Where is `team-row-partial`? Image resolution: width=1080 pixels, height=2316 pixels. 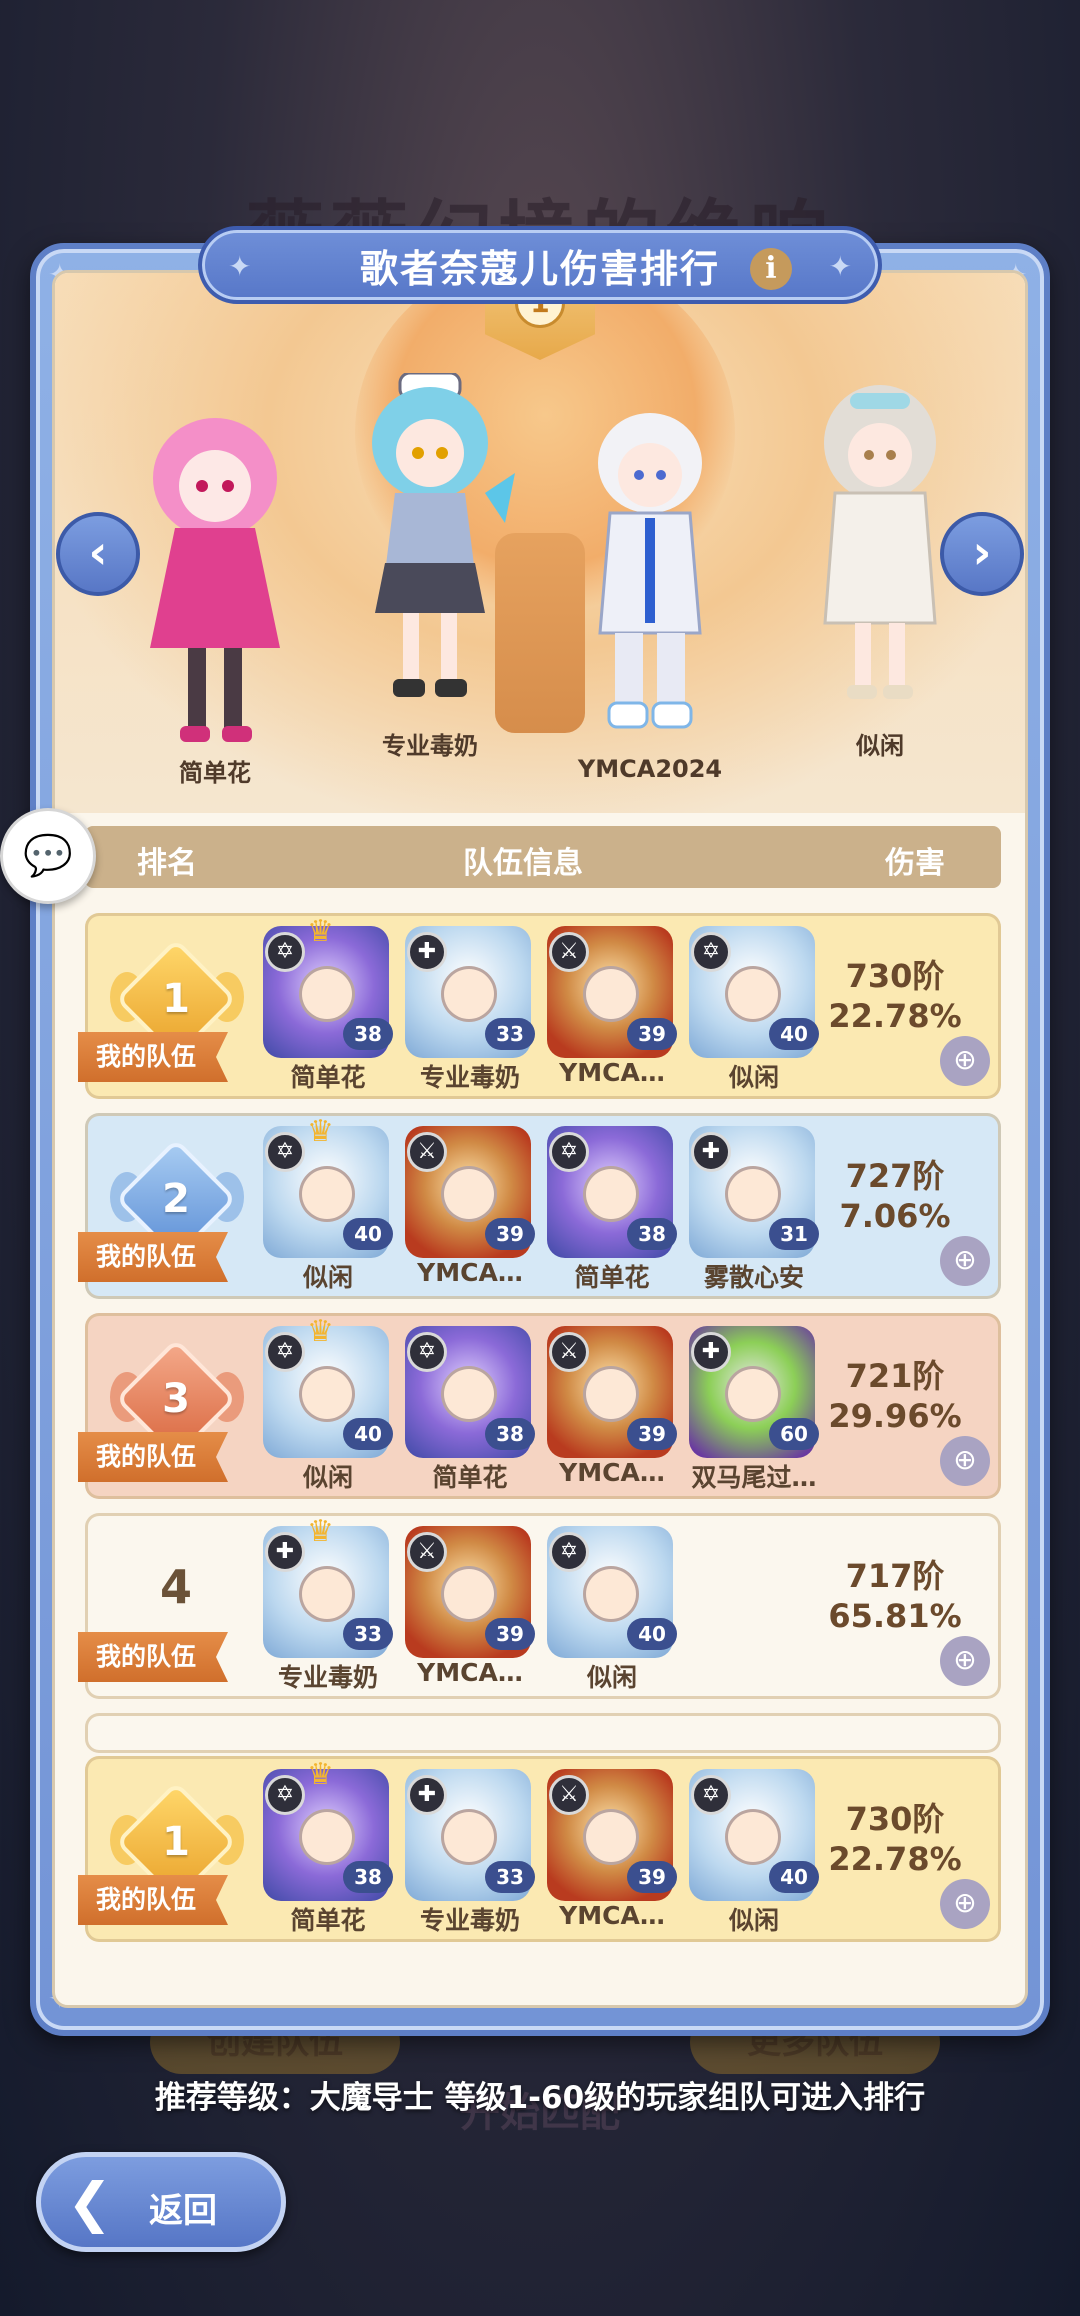
team-row-partial is located at coordinates (543, 1733).